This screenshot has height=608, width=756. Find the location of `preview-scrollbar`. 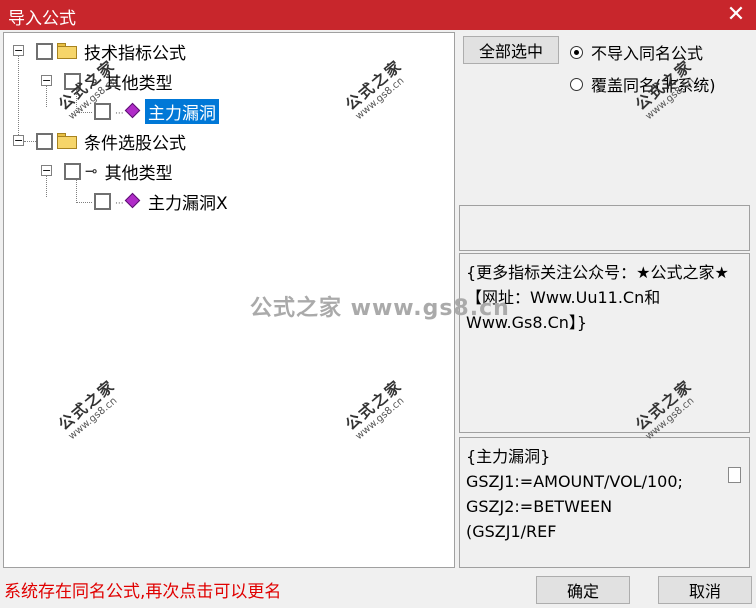

preview-scrollbar is located at coordinates (734, 475).